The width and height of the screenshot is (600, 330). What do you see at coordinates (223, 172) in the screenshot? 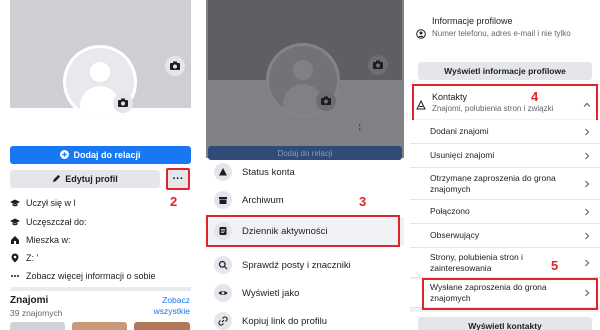
I see `status-icon` at bounding box center [223, 172].